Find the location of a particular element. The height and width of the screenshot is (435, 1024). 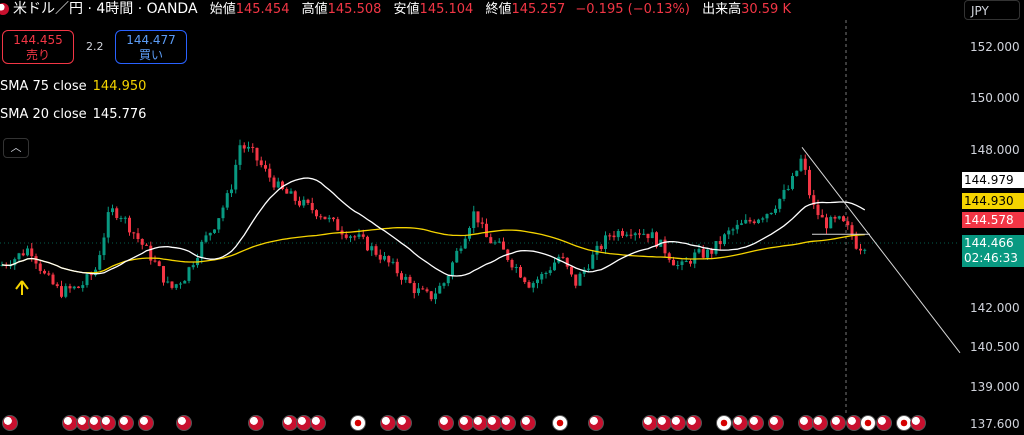

sma75-legend: SMA 75 close 144.950 is located at coordinates (73, 86).